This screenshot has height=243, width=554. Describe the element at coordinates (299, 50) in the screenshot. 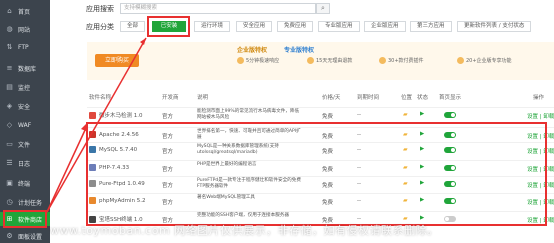

I see `pro-privilege-title: 专业版特权` at that location.